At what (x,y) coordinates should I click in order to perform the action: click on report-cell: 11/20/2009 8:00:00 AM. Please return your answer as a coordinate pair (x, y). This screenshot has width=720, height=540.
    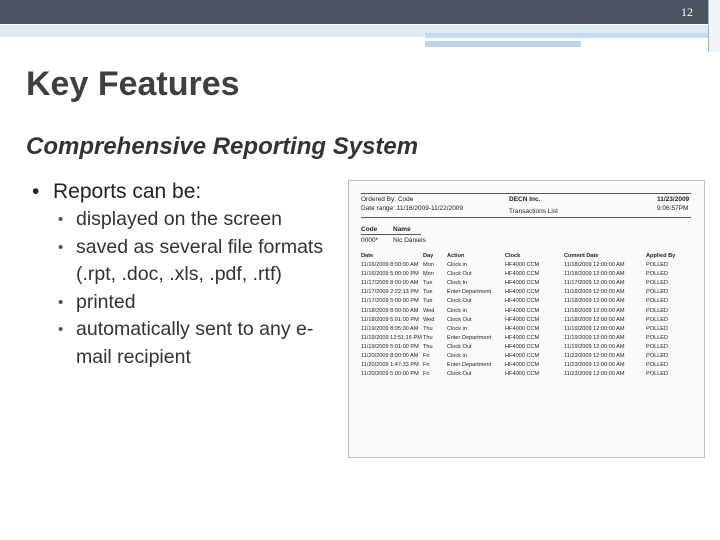
    Looking at the image, I should click on (390, 356).